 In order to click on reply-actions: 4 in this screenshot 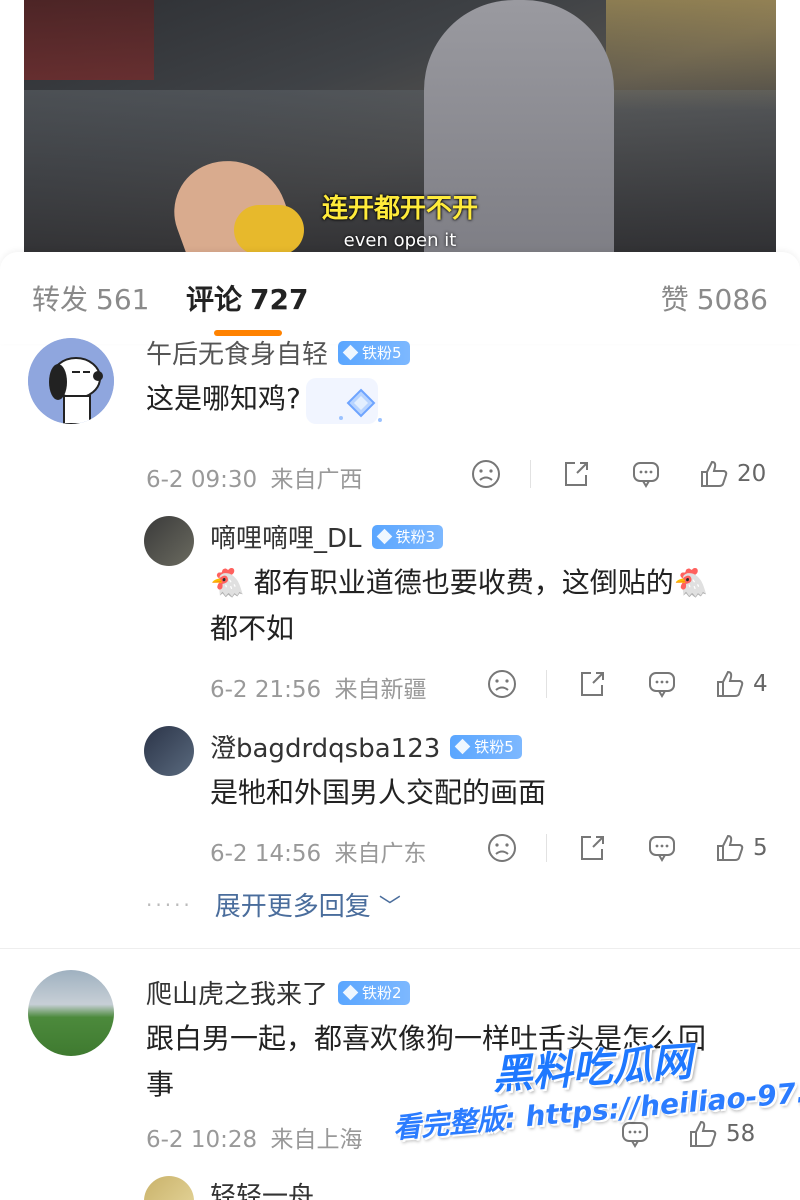, I will do `click(627, 684)`.